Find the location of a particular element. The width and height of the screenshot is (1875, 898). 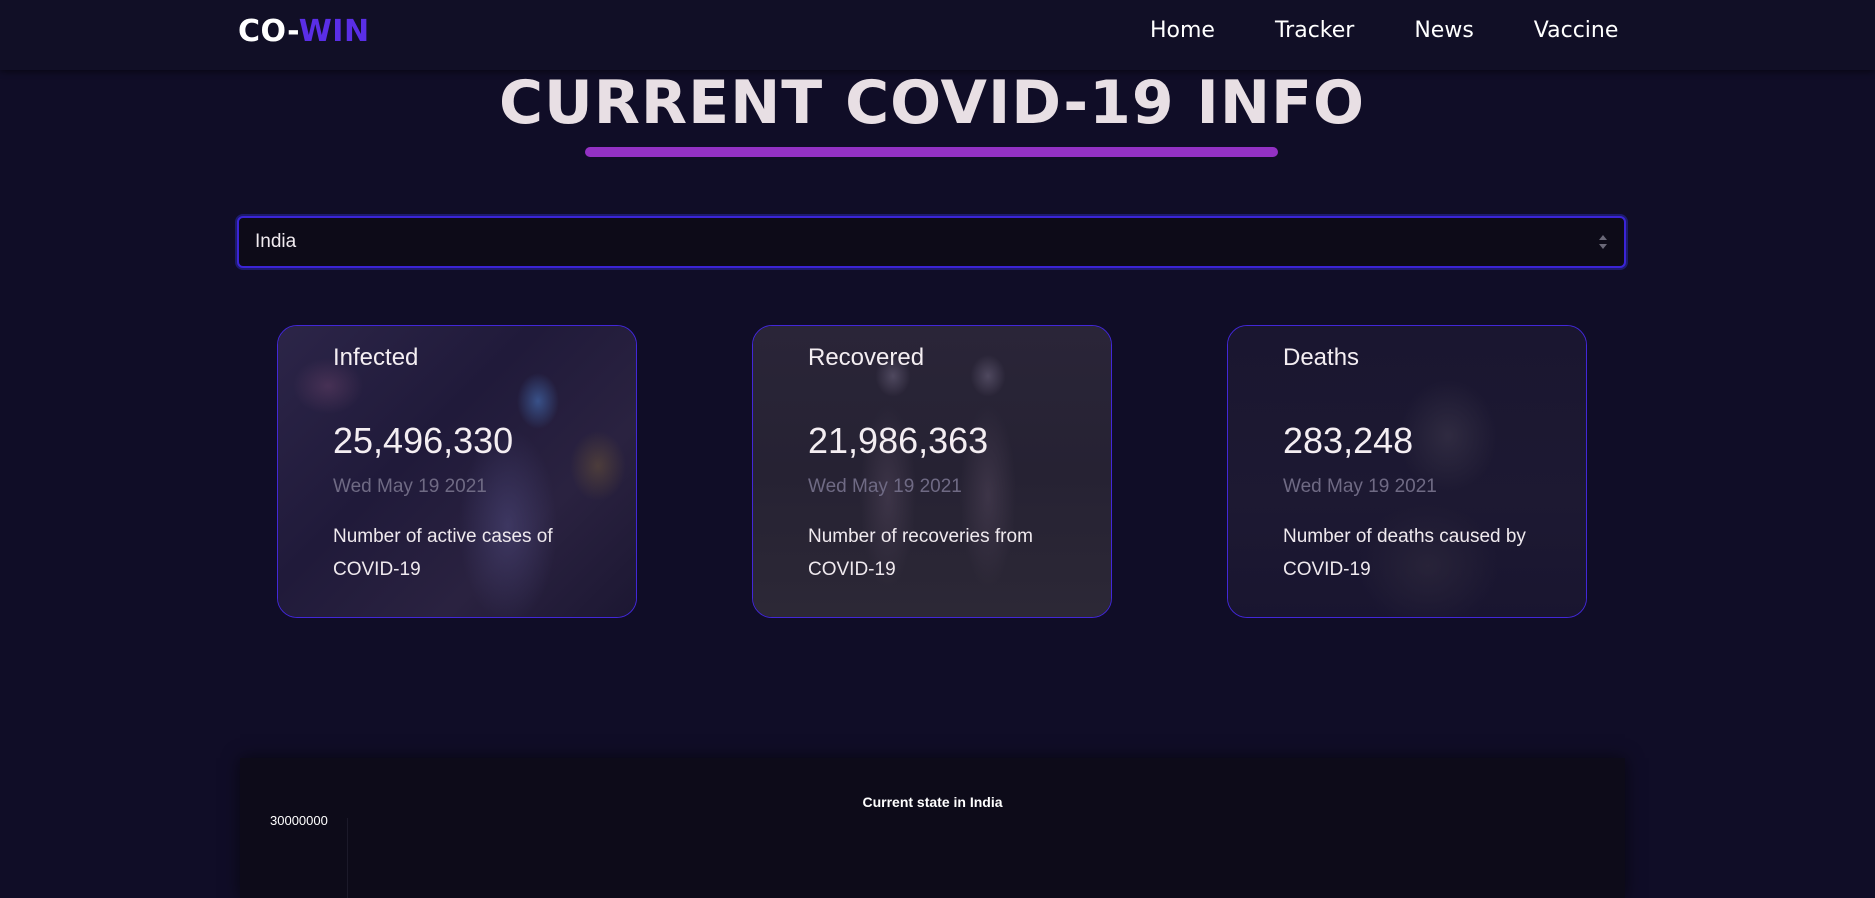

nav-link-vaccine: Vaccine is located at coordinates (1576, 30).